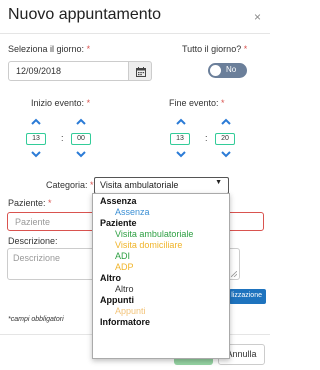 This screenshot has width=320, height=370. I want to click on option-appunti: Appunti, so click(130, 311).